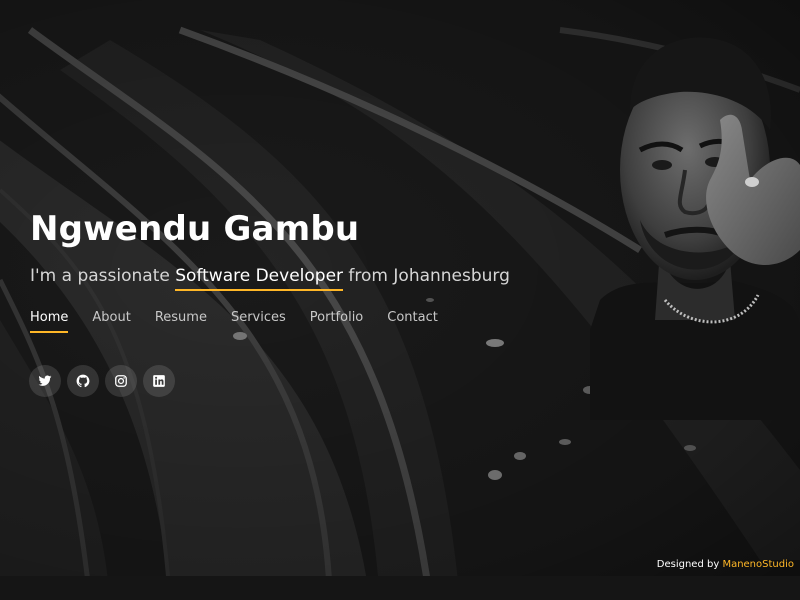  What do you see at coordinates (111, 321) in the screenshot?
I see `nav-about: About` at bounding box center [111, 321].